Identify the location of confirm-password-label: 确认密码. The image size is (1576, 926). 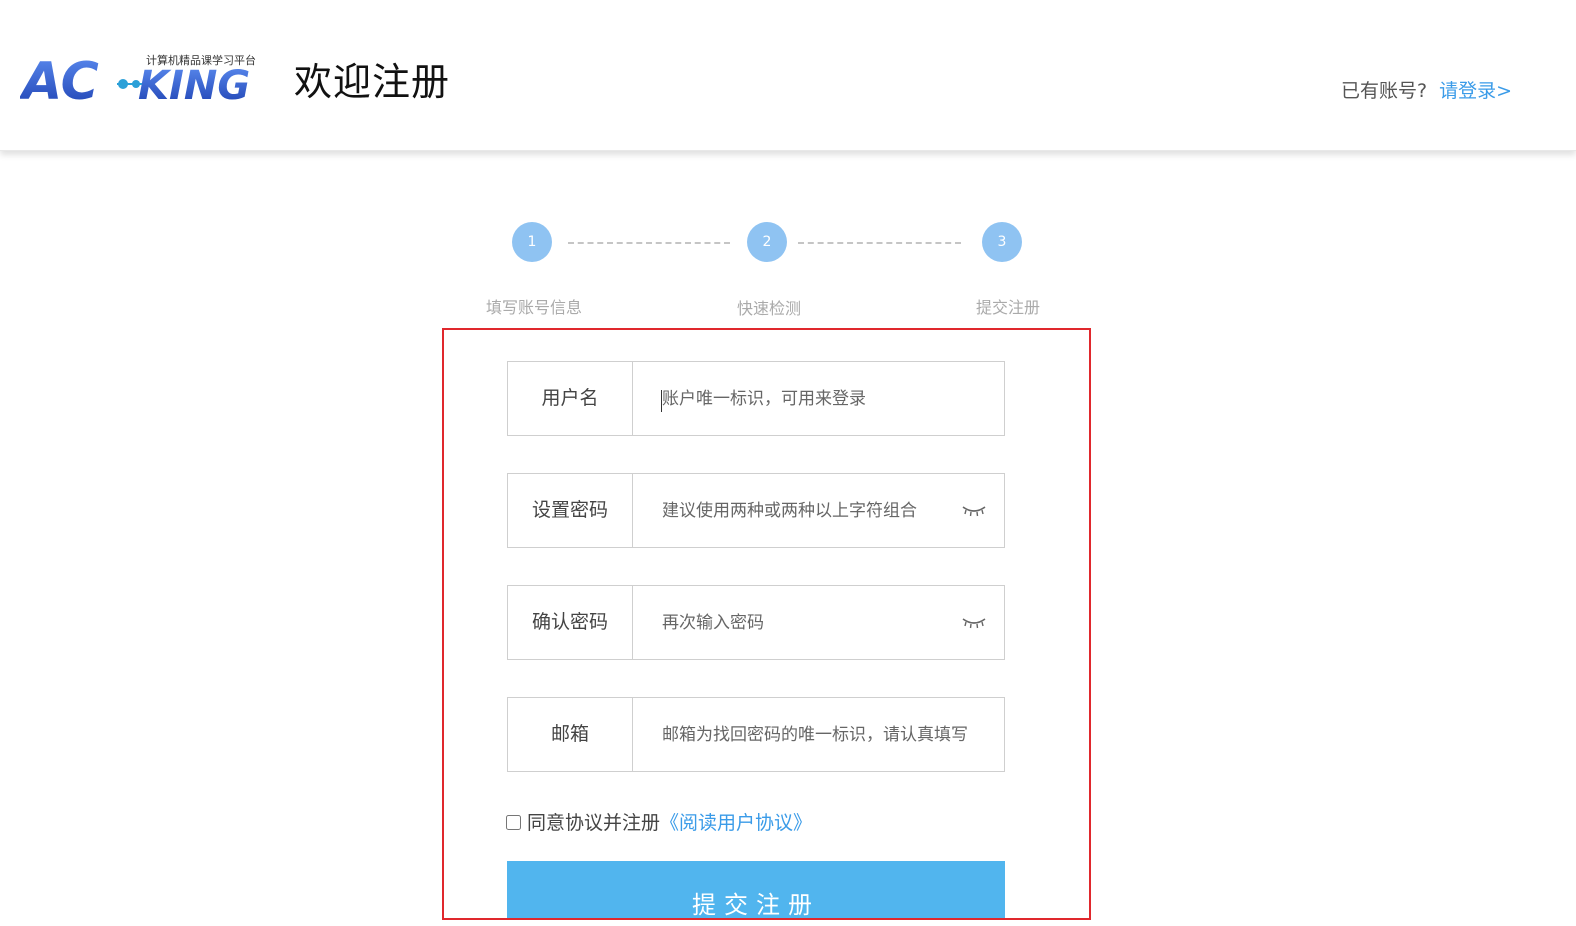
(570, 622).